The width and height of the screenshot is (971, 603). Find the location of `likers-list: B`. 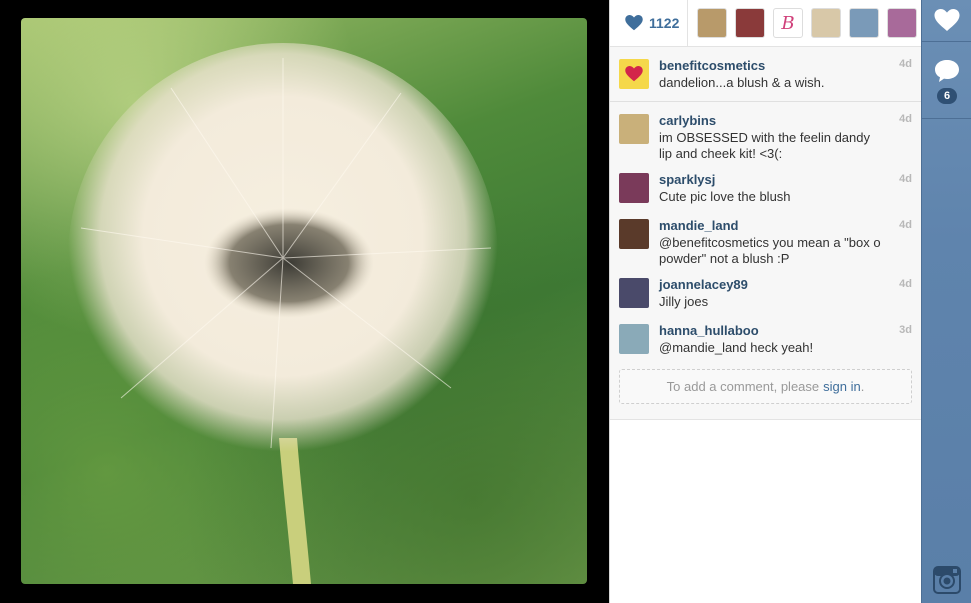

likers-list: B is located at coordinates (802, 23).